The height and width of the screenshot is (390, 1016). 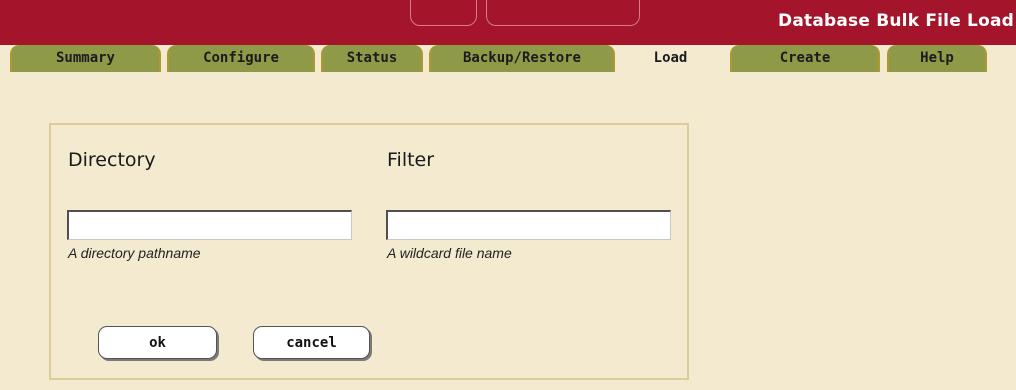 What do you see at coordinates (112, 160) in the screenshot?
I see `directory-heading: Directory` at bounding box center [112, 160].